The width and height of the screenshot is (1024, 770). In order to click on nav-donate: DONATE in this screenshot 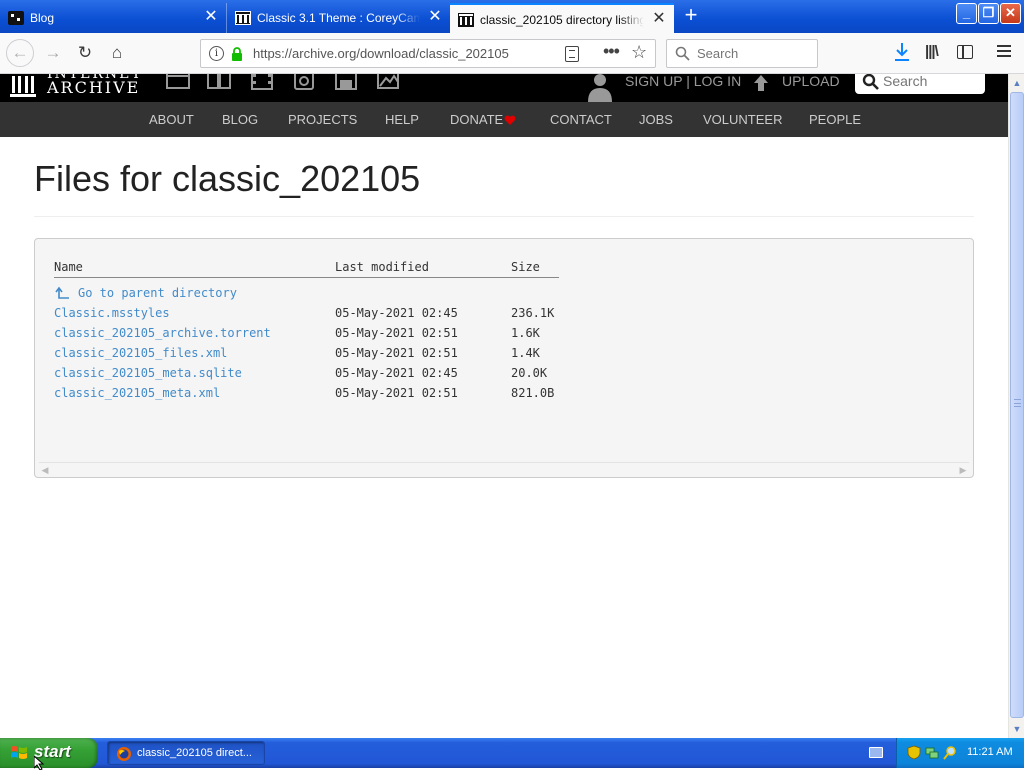, I will do `click(476, 119)`.